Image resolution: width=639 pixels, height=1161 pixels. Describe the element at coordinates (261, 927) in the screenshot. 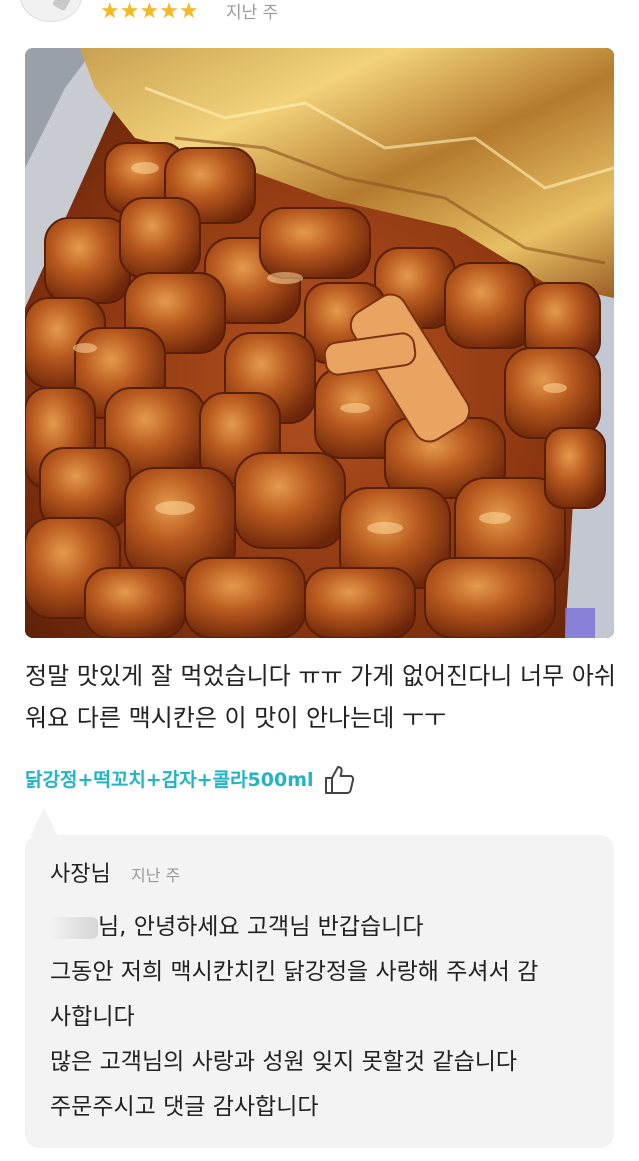

I see `reply-line-text: 님, 안녕하세요 고객님 반갑습니다` at that location.